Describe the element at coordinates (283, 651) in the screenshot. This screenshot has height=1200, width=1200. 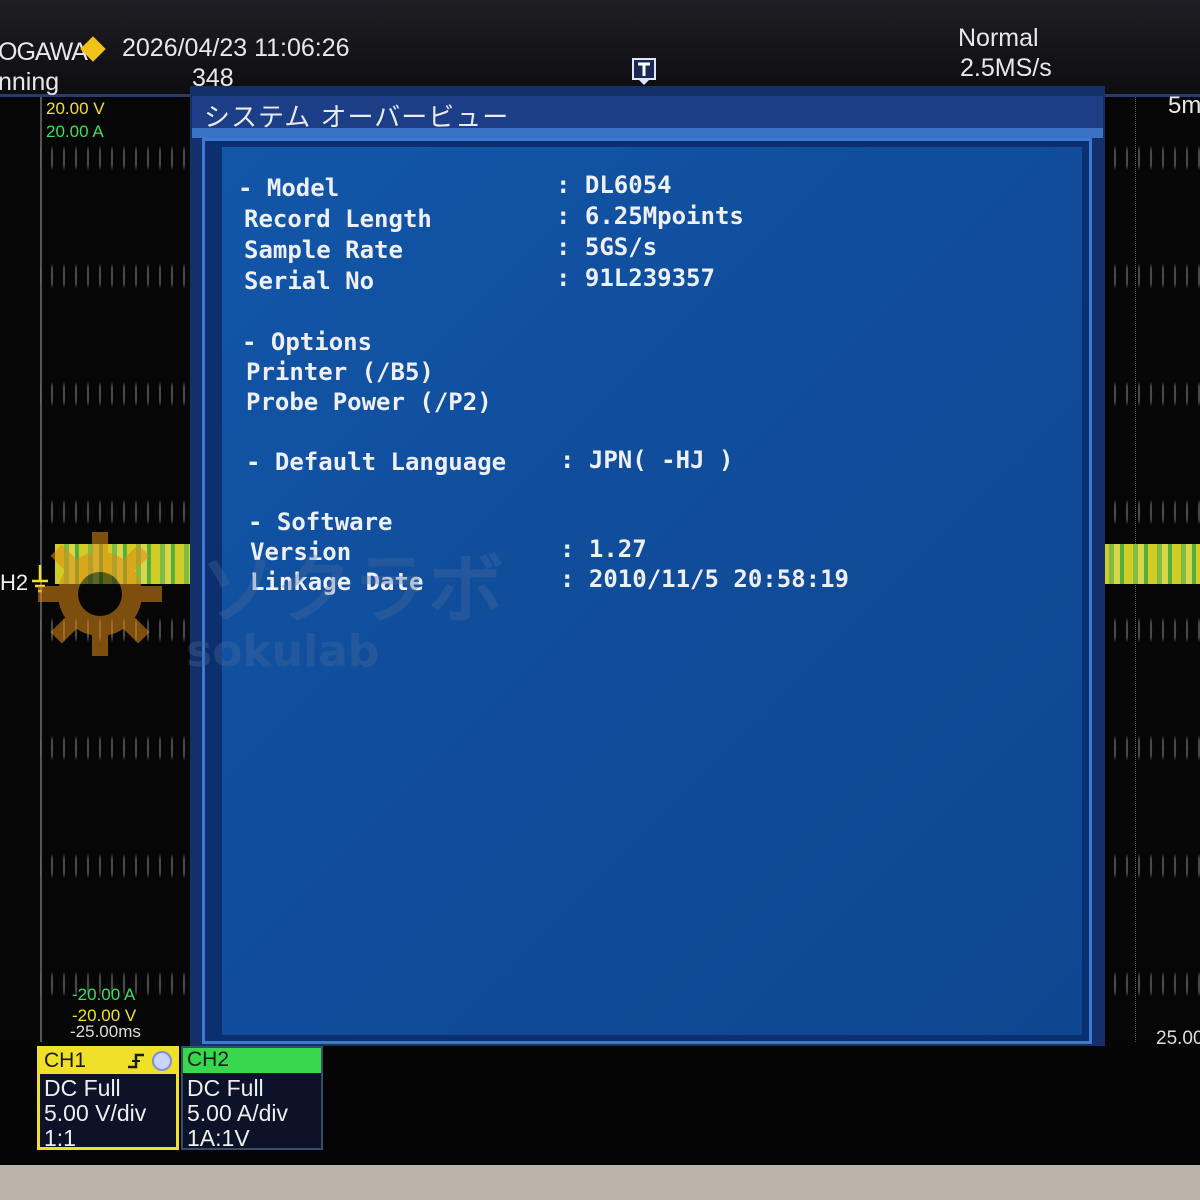
I see `watermark-english: sokulab` at that location.